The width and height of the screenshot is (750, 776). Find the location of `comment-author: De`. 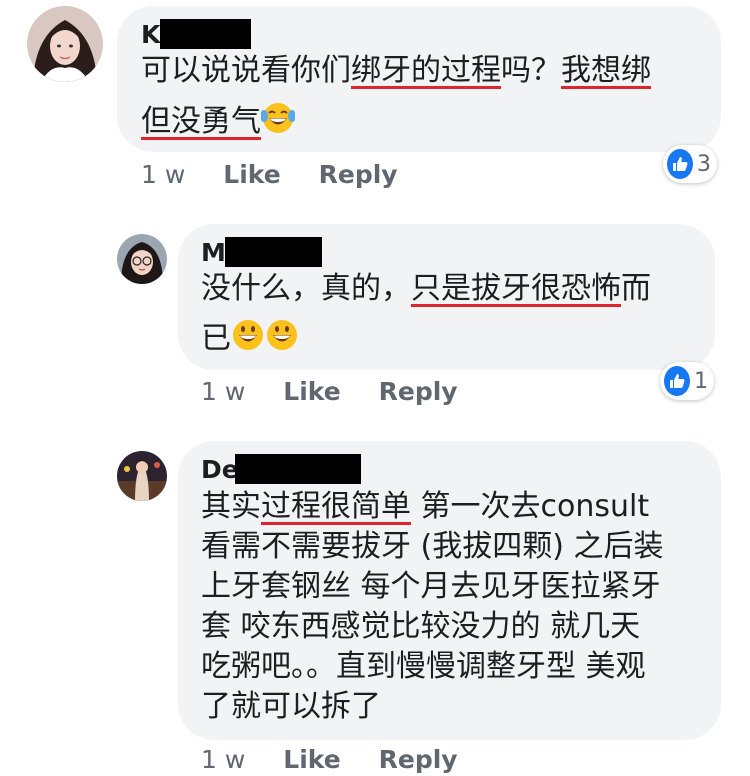

comment-author: De is located at coordinates (220, 470).